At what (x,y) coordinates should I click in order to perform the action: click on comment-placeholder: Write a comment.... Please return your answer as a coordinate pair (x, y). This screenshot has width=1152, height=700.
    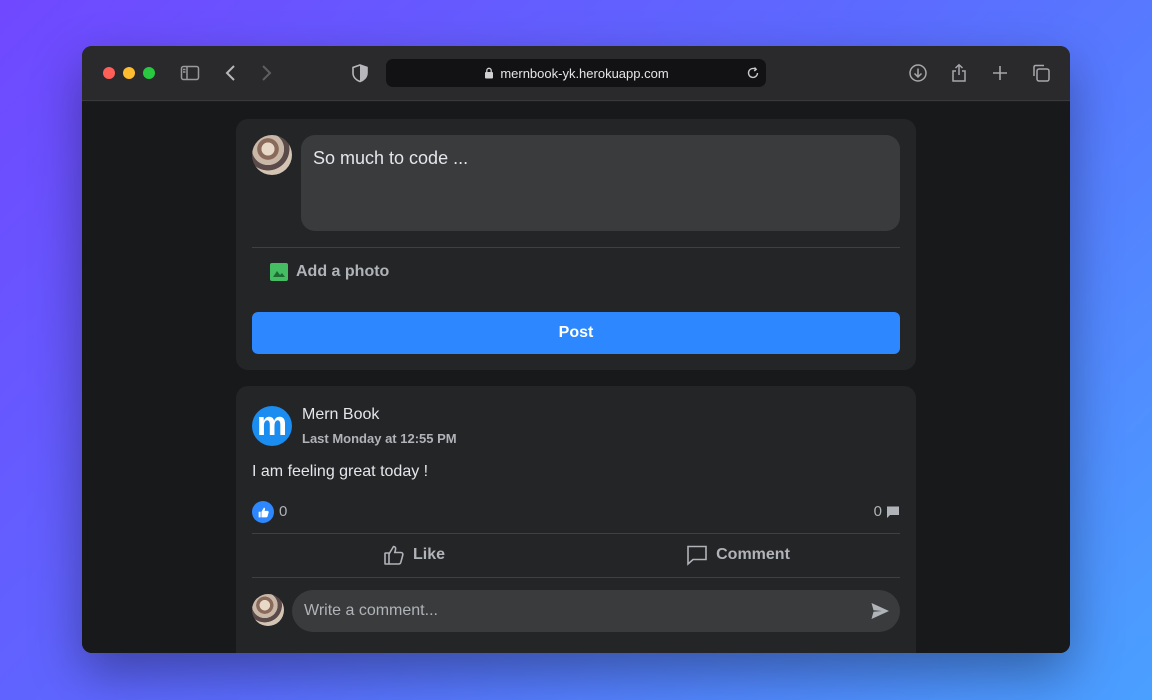
    Looking at the image, I should click on (371, 610).